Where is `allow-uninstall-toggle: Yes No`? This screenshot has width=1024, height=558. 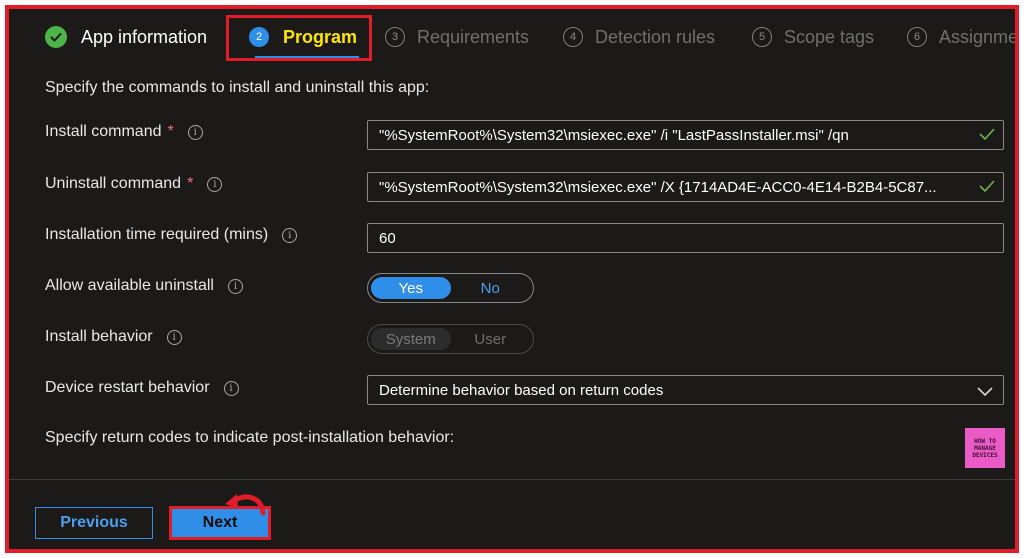 allow-uninstall-toggle: Yes No is located at coordinates (450, 288).